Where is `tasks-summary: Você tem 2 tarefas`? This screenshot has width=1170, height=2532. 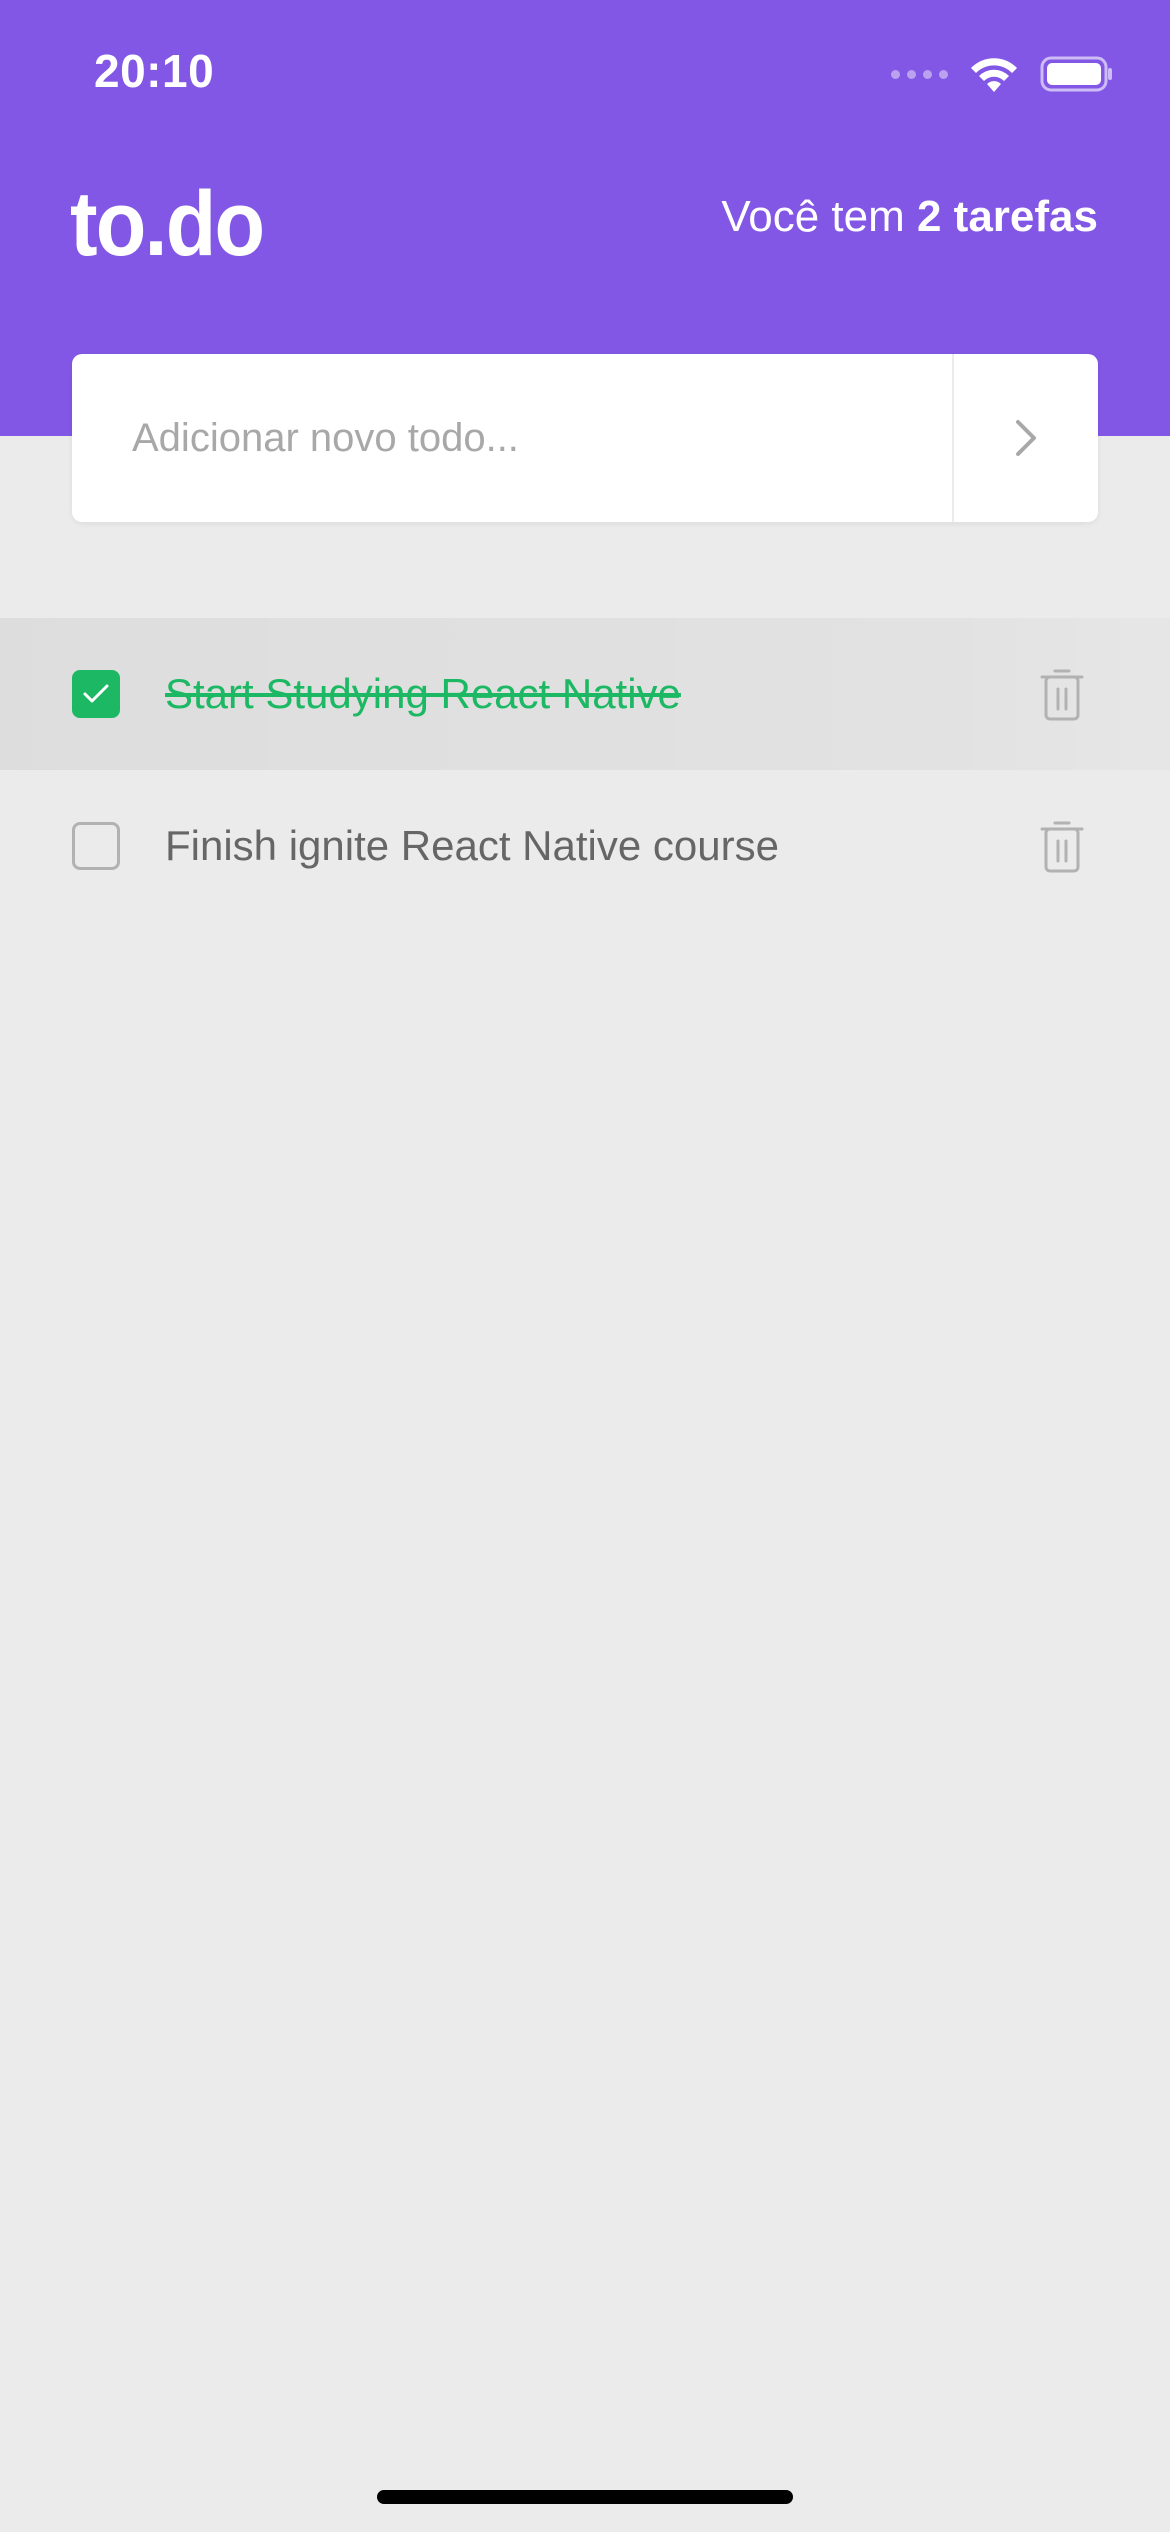 tasks-summary: Você tem 2 tarefas is located at coordinates (909, 217).